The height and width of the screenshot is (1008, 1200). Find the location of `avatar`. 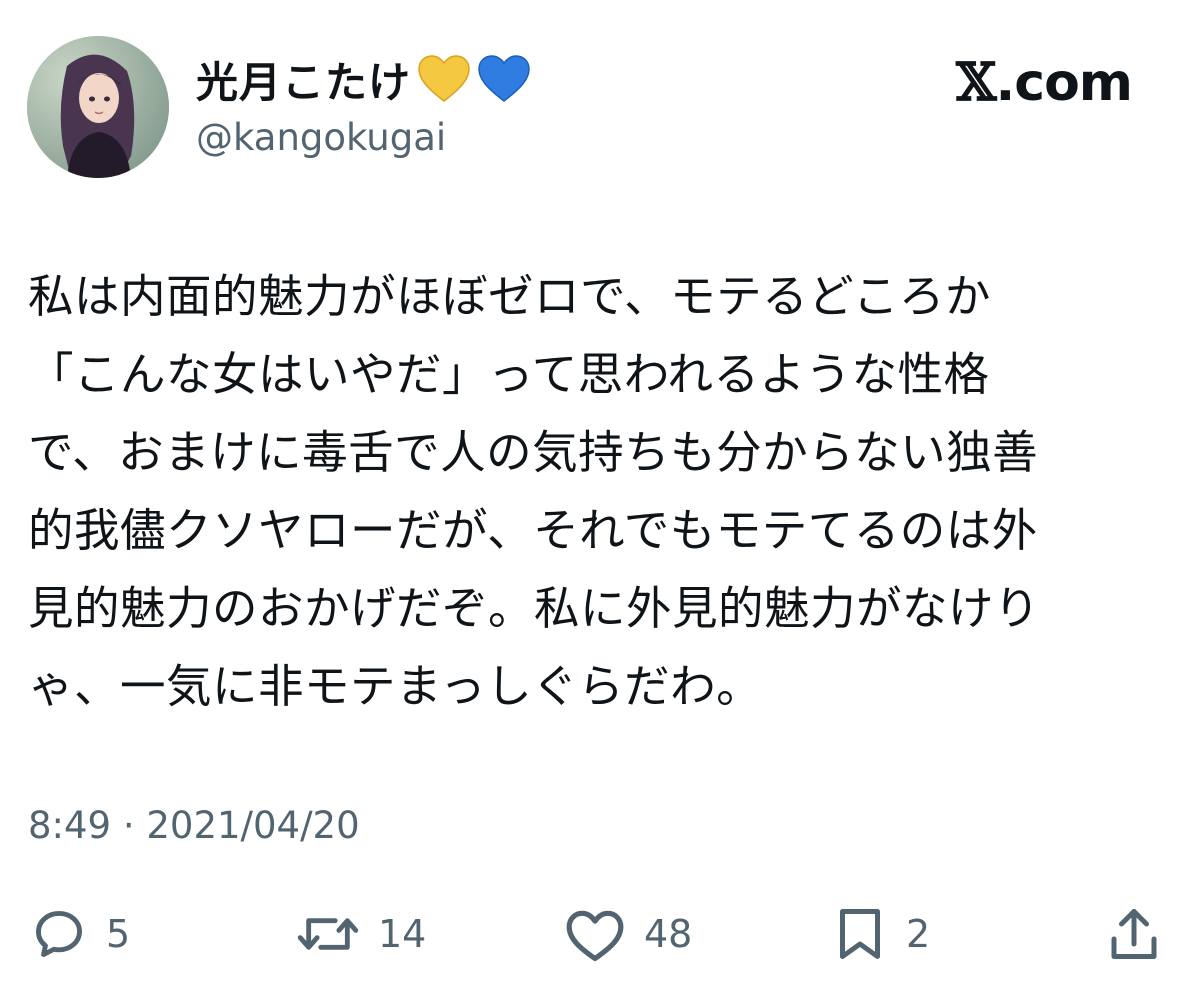

avatar is located at coordinates (98, 107).